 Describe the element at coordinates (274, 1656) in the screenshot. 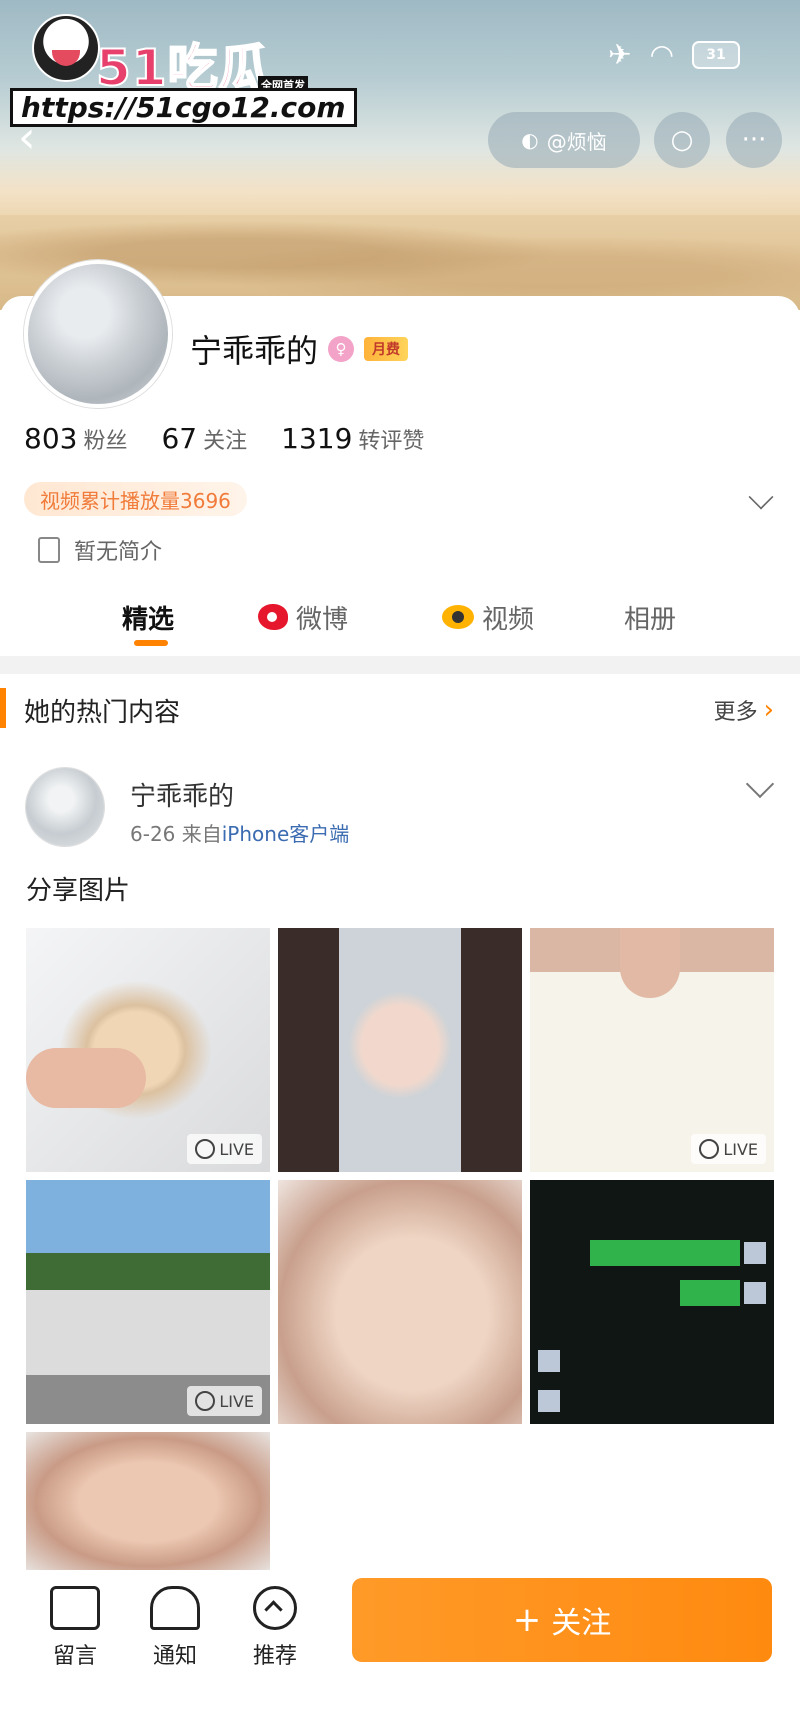

I see `recommend-label: 推荐` at that location.